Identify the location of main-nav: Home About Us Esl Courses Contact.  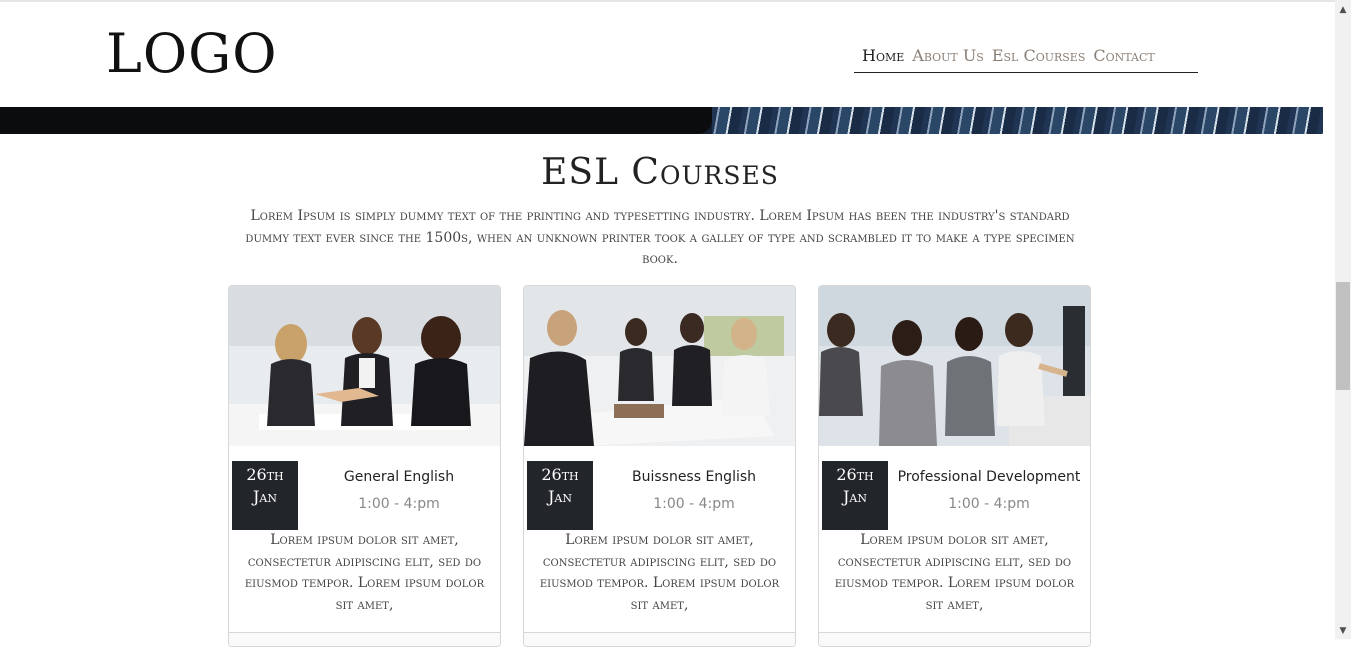
(1026, 59).